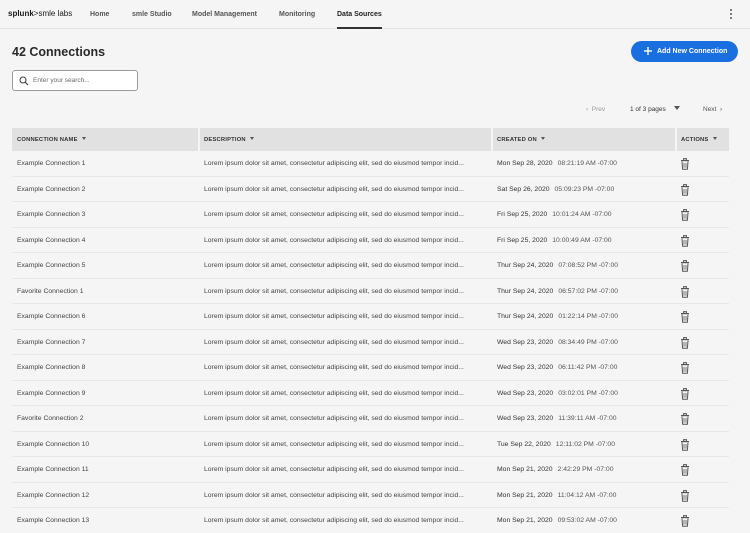 This screenshot has width=750, height=533. I want to click on created-time: 12:11:02 PM -07:00, so click(585, 444).